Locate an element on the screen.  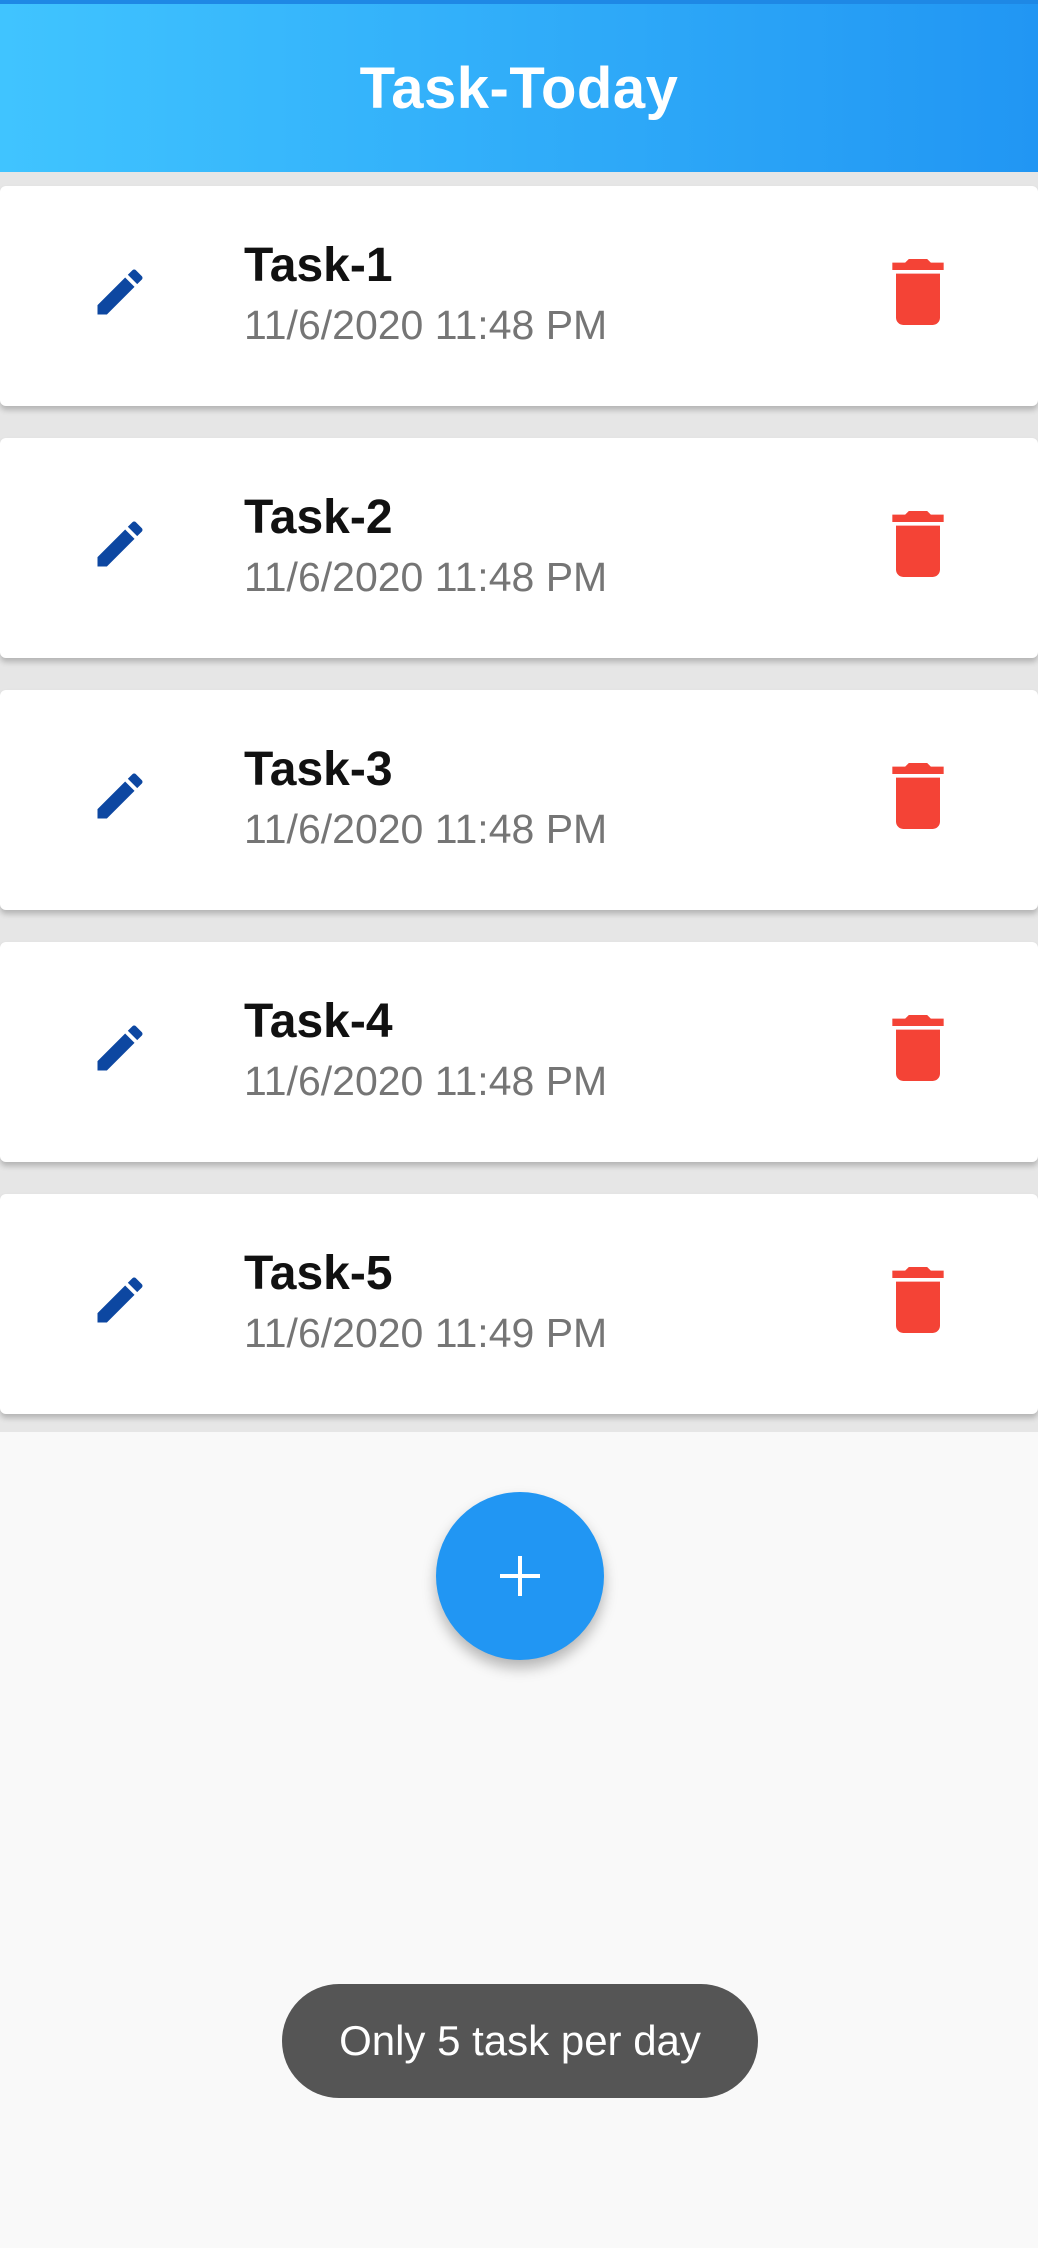
toast: Only 5 task per day is located at coordinates (520, 2041).